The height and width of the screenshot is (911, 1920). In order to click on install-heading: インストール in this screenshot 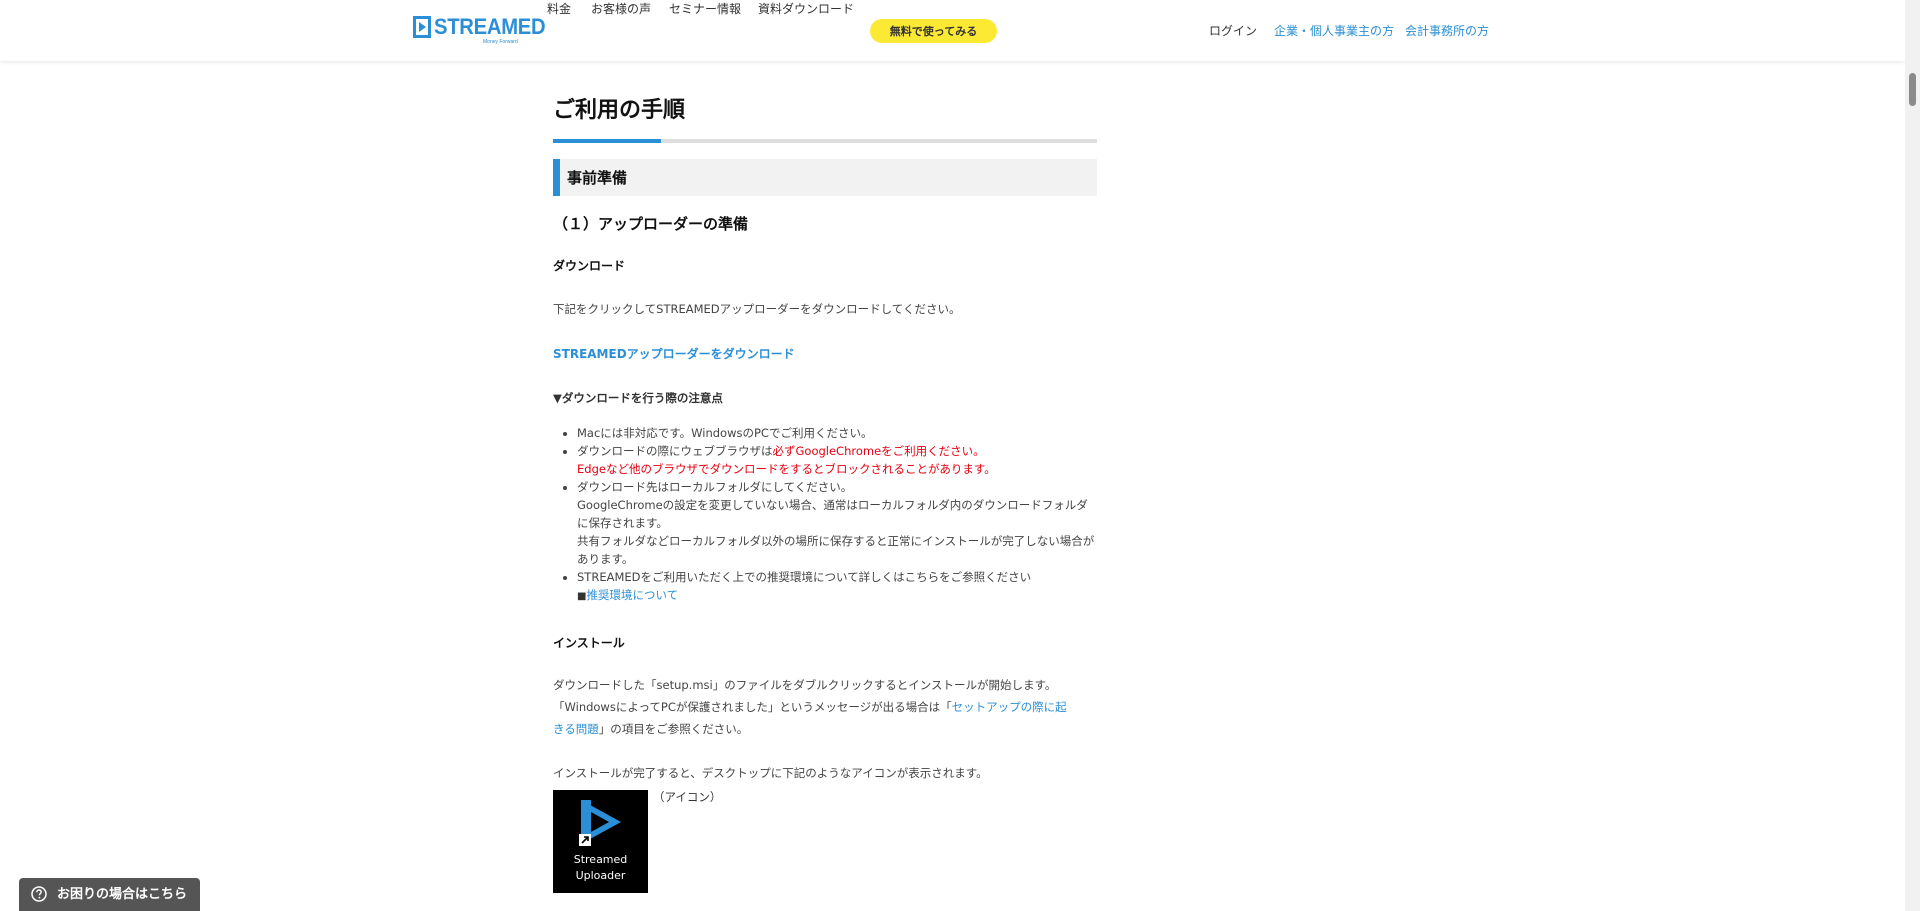, I will do `click(589, 643)`.